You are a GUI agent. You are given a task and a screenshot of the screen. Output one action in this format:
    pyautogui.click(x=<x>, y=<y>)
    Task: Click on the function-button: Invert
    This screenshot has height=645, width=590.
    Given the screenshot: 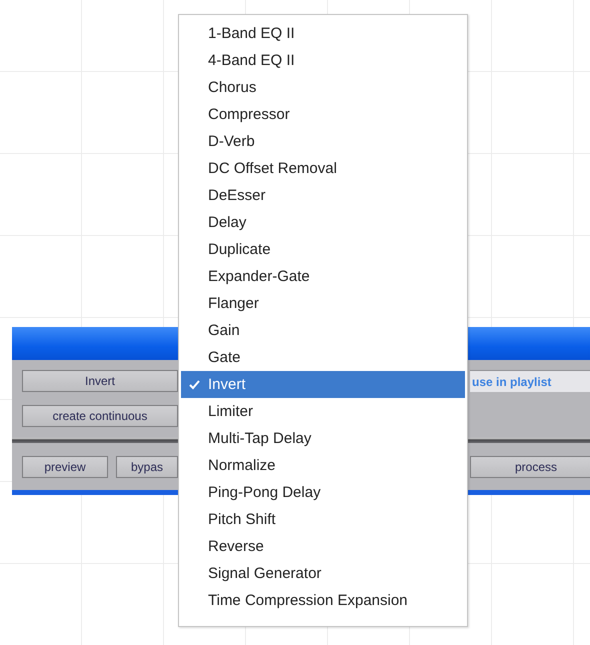 What is the action you would take?
    pyautogui.click(x=100, y=381)
    